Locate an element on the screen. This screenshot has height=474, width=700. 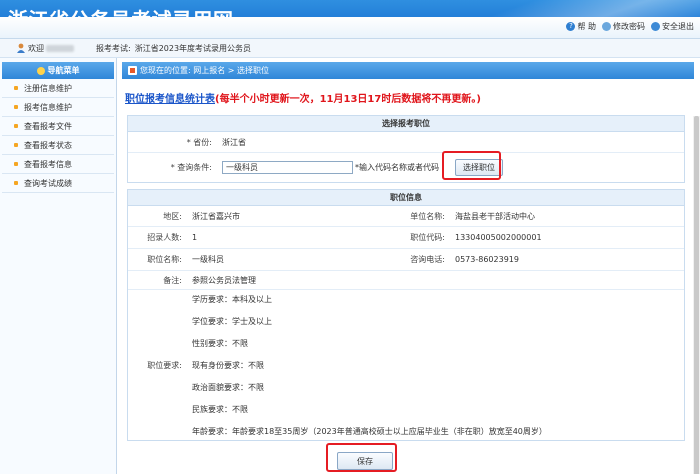
region-row: 地区: 浙江省嘉兴市 单位名称: 海盐县老干部活动中心 is located at coordinates (406, 216).